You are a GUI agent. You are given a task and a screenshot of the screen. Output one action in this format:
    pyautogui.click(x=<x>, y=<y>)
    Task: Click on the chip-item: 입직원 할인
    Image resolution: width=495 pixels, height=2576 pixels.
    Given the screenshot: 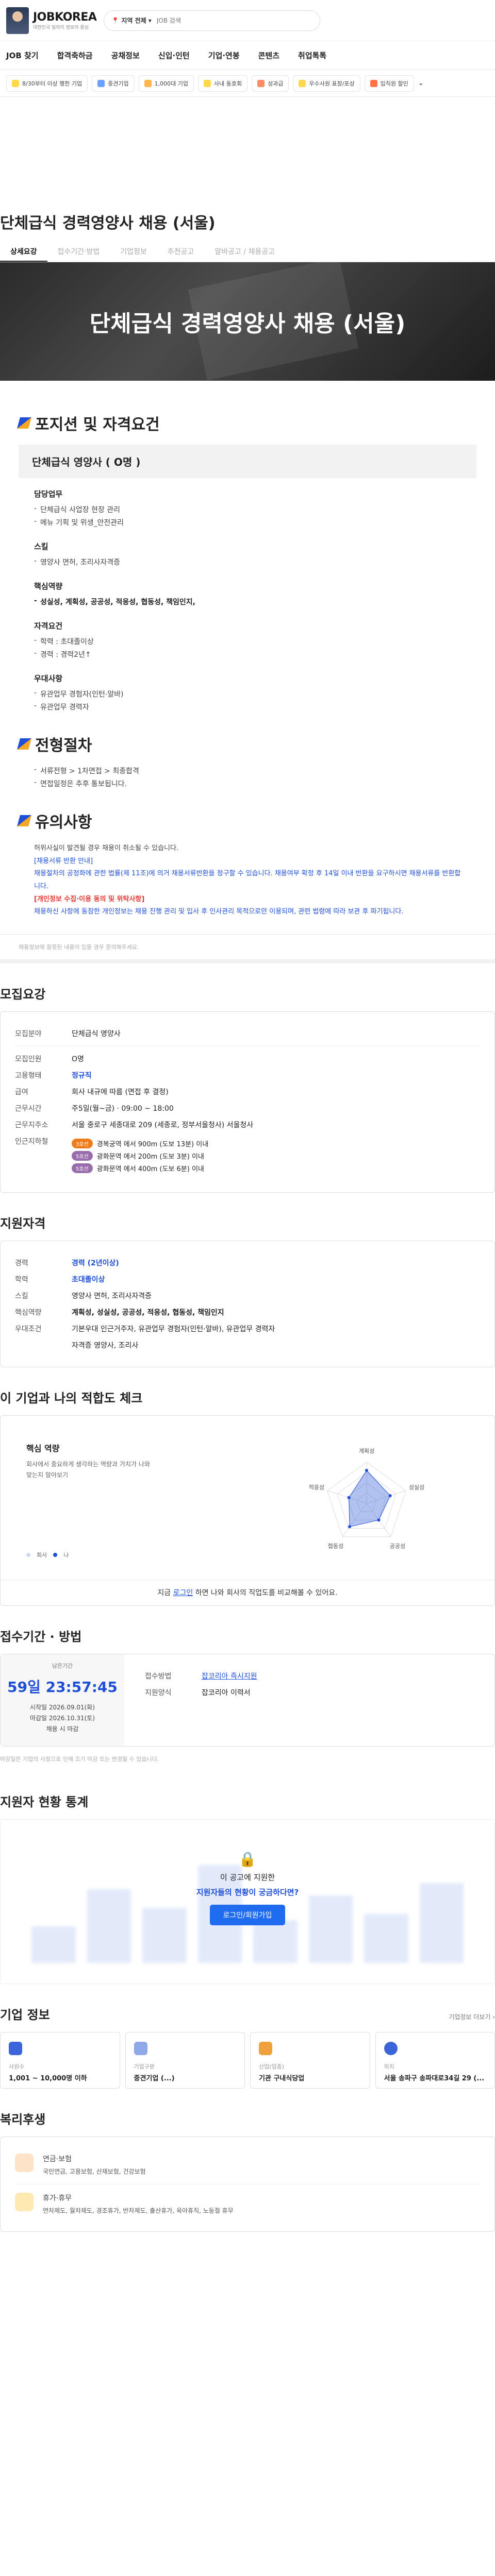 What is the action you would take?
    pyautogui.click(x=389, y=83)
    